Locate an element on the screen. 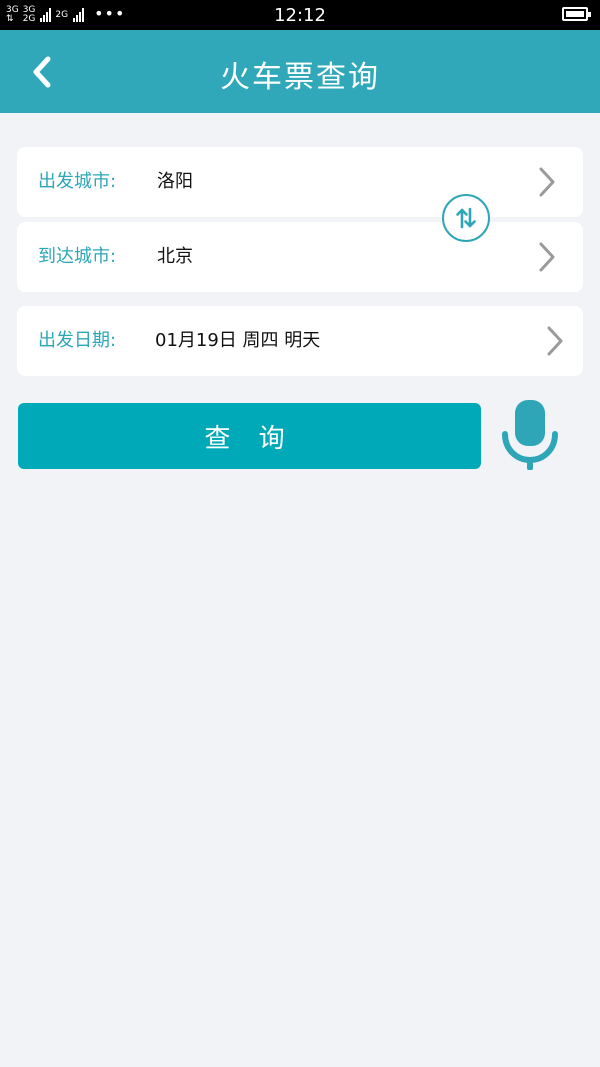  nav-bar: 火车票查询 is located at coordinates (300, 71).